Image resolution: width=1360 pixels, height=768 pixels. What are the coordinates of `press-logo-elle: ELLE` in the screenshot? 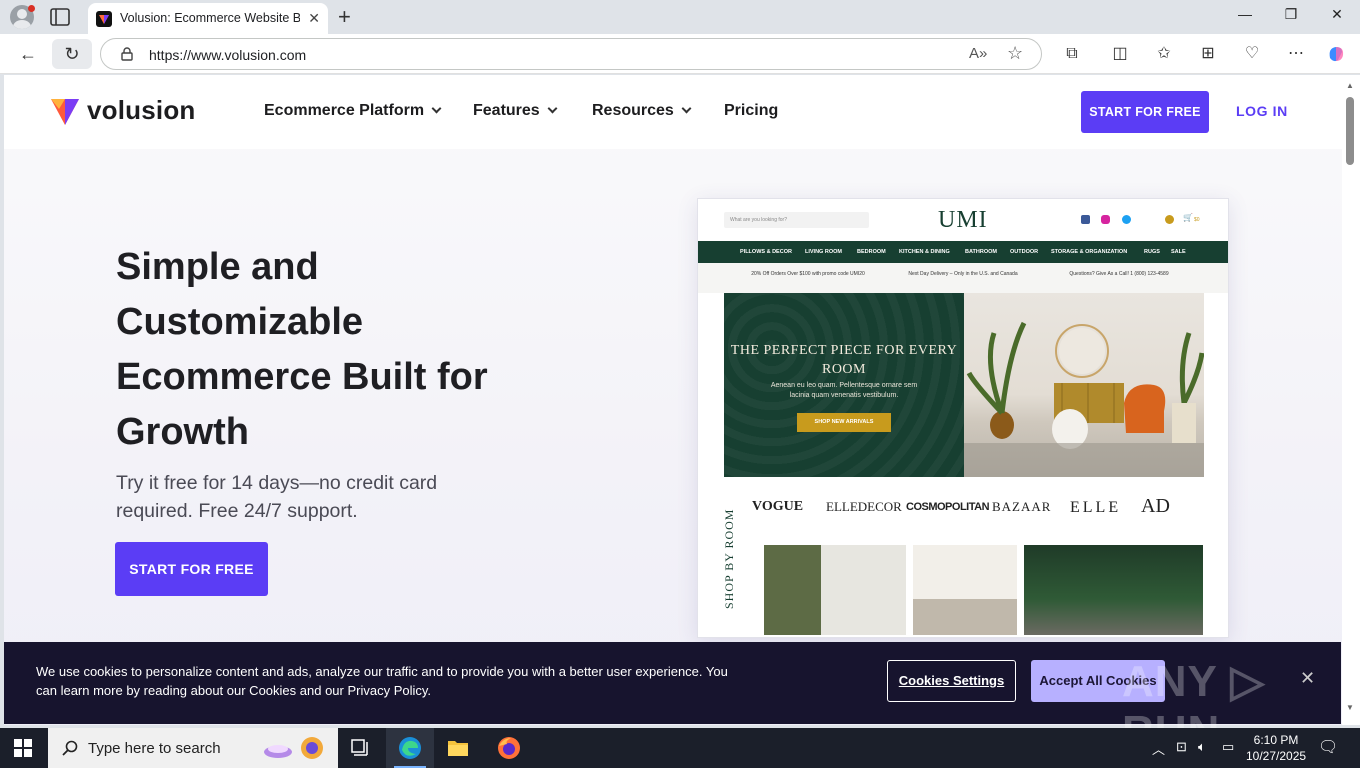 It's located at (1096, 507).